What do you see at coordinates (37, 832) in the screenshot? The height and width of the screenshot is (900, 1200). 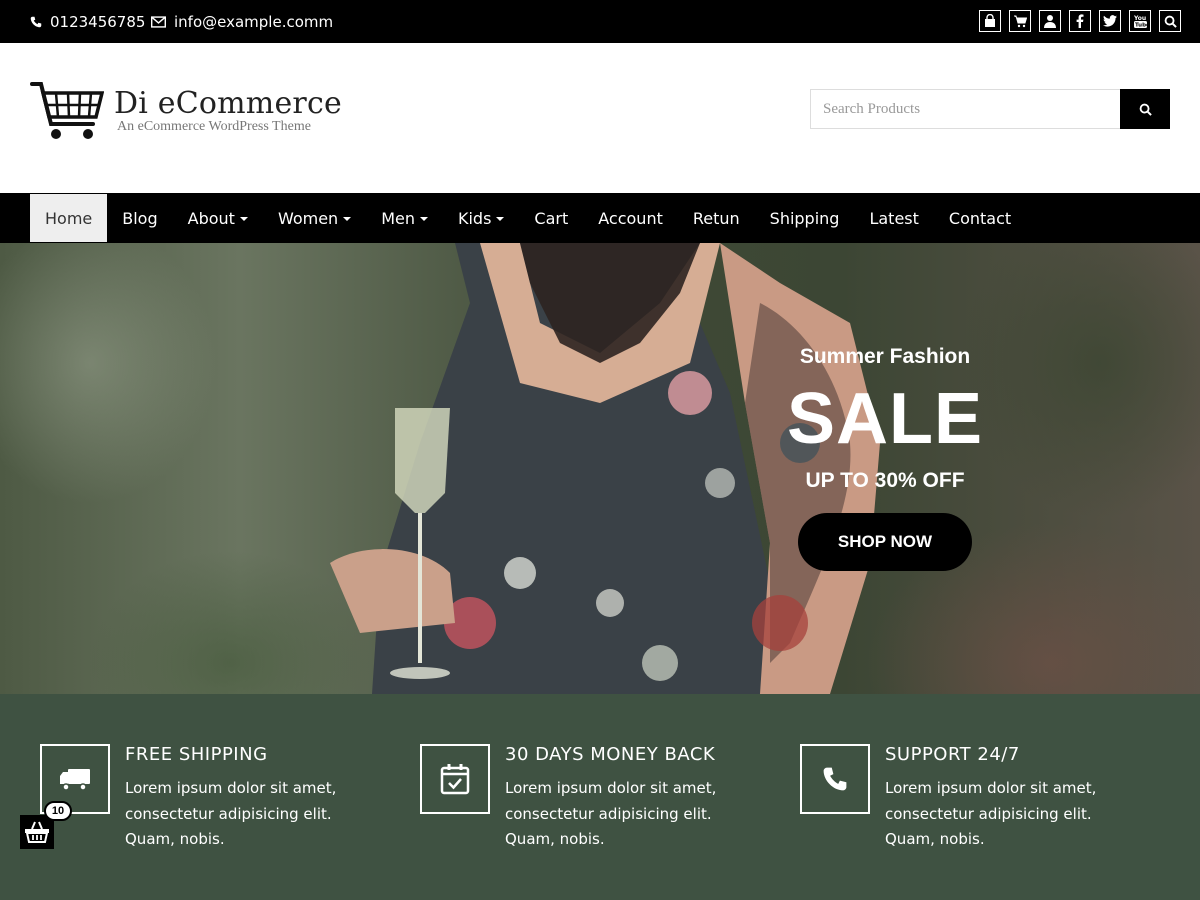 I see `basket-icon` at bounding box center [37, 832].